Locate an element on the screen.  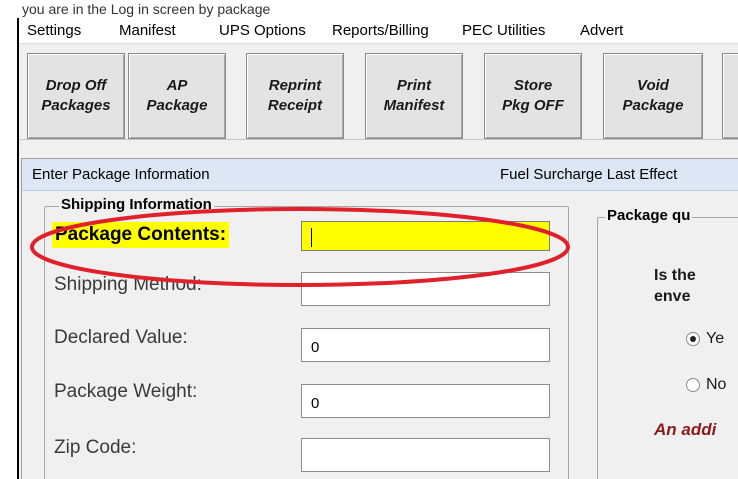
package-weight-label: Package Weight: is located at coordinates (126, 391).